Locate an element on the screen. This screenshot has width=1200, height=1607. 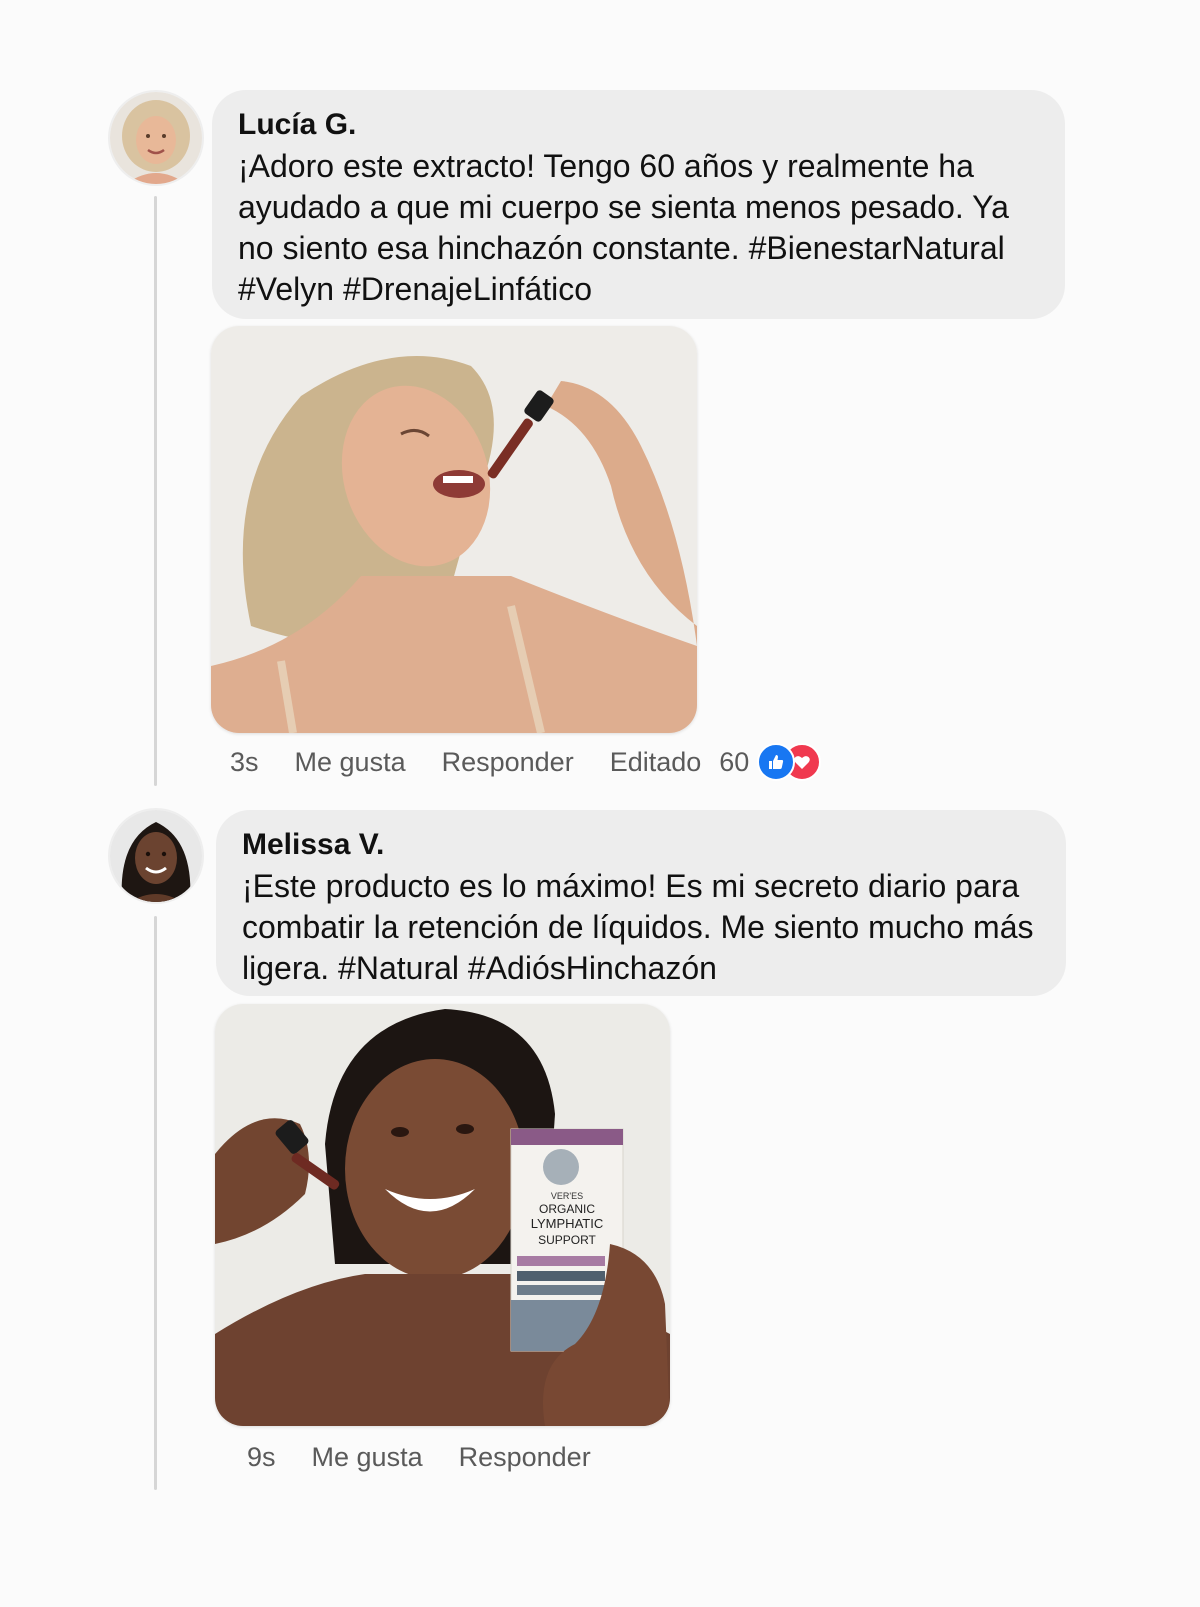
product-line: LYMPHATIC is located at coordinates (567, 1223).